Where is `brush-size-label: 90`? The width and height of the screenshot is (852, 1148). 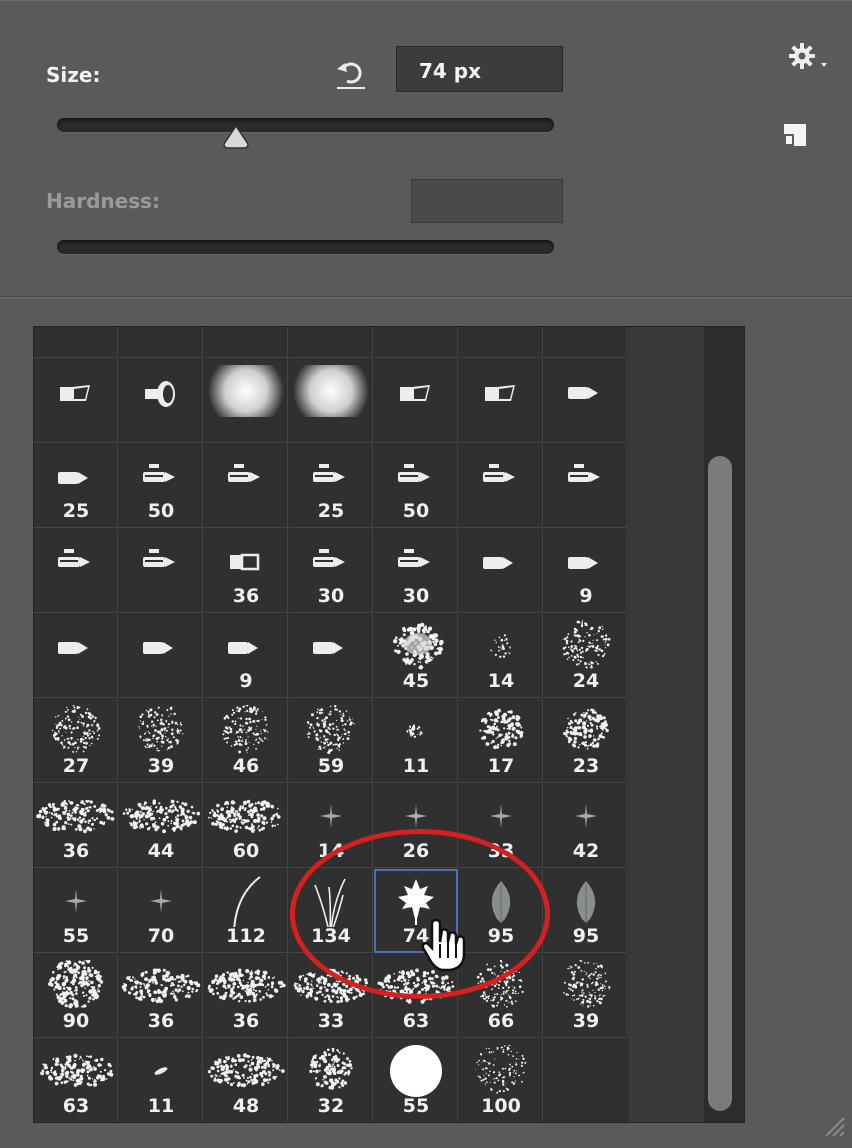 brush-size-label: 90 is located at coordinates (76, 1021).